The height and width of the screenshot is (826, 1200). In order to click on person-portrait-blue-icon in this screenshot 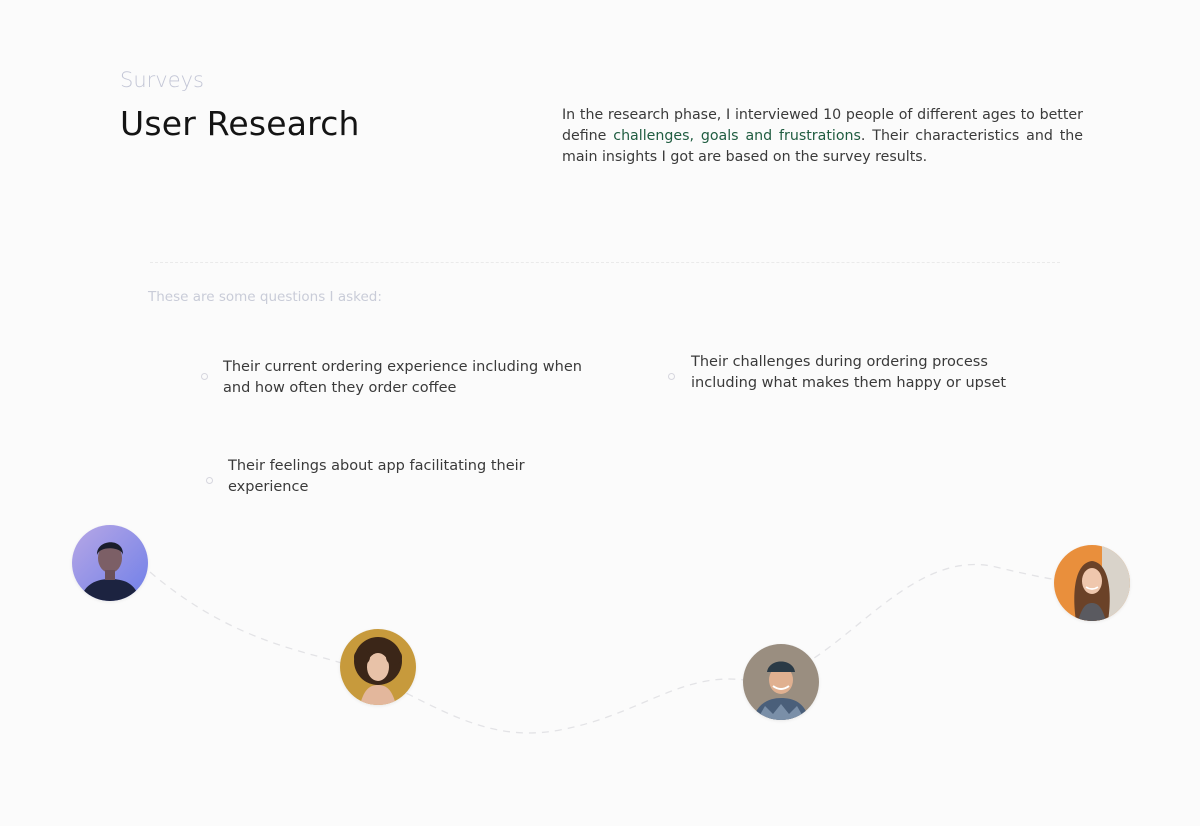, I will do `click(110, 563)`.